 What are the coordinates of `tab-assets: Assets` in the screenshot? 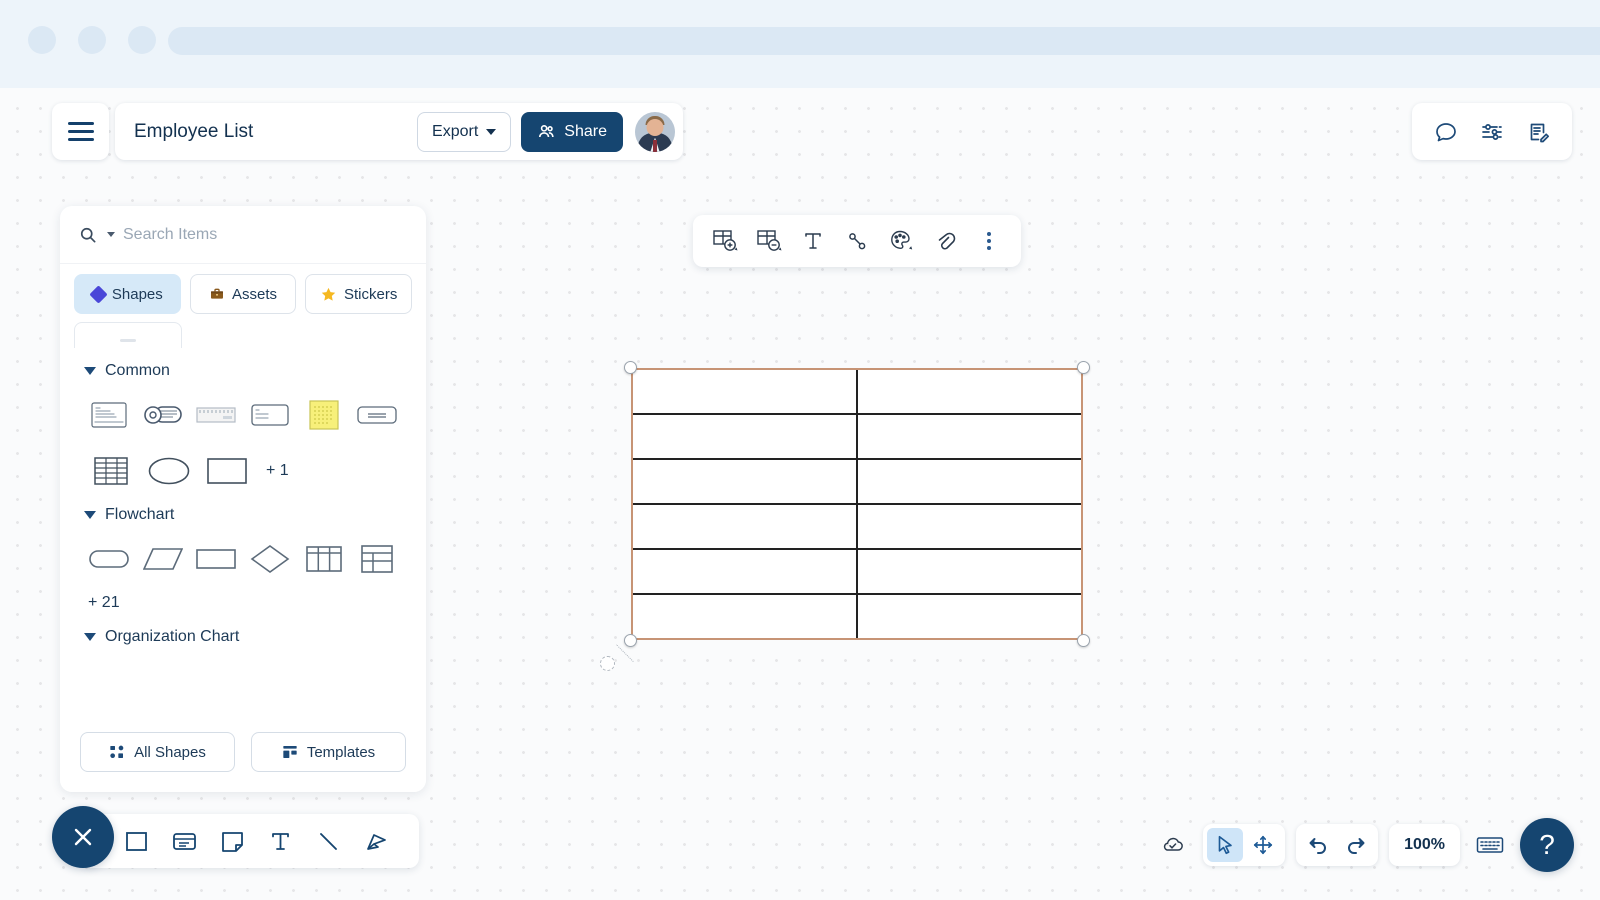 It's located at (243, 294).